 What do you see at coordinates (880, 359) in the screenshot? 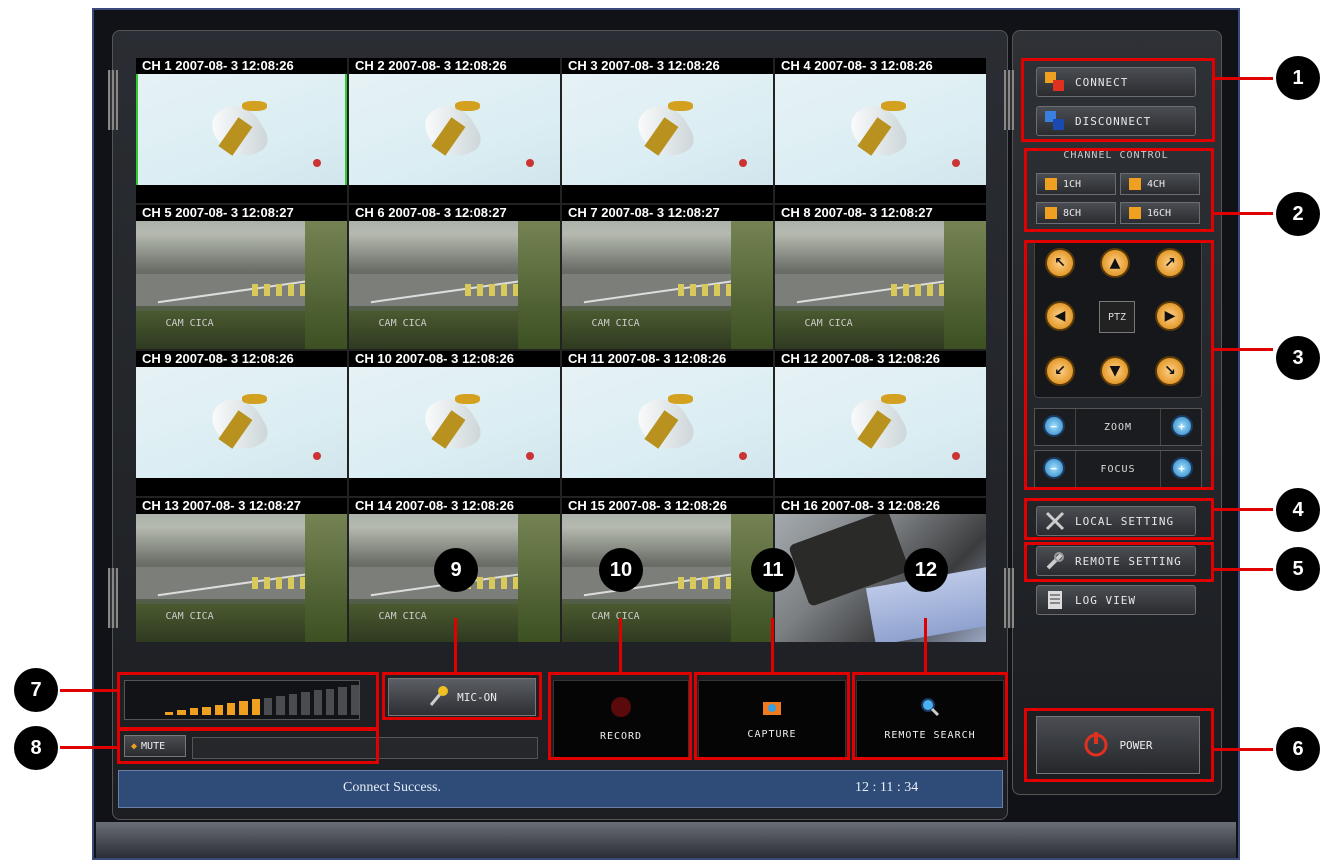
I see `channel-label: CH 12 2007-08- 3 12:08:26` at bounding box center [880, 359].